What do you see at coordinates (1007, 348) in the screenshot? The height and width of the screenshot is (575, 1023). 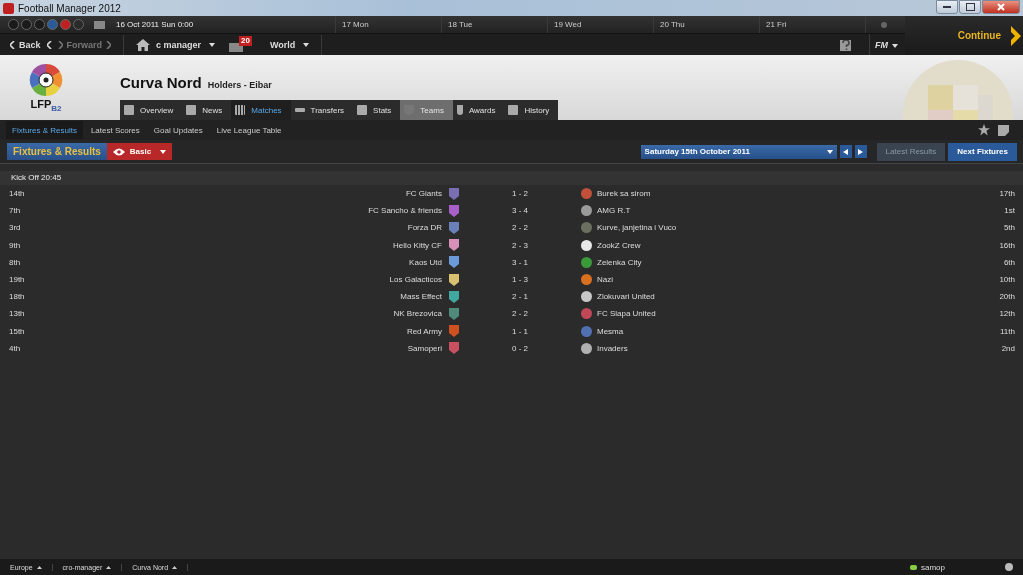 I see `table-cell-text: 2nd` at bounding box center [1007, 348].